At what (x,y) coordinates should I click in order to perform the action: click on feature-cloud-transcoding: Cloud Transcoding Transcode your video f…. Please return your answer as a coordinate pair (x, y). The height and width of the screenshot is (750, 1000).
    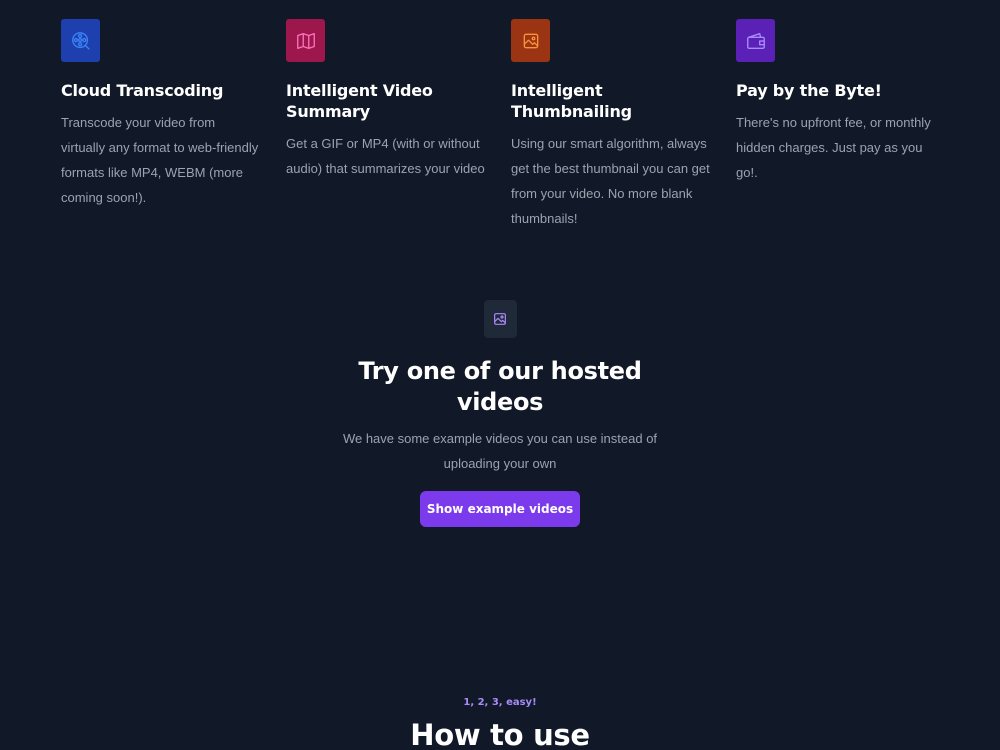
    Looking at the image, I should click on (161, 114).